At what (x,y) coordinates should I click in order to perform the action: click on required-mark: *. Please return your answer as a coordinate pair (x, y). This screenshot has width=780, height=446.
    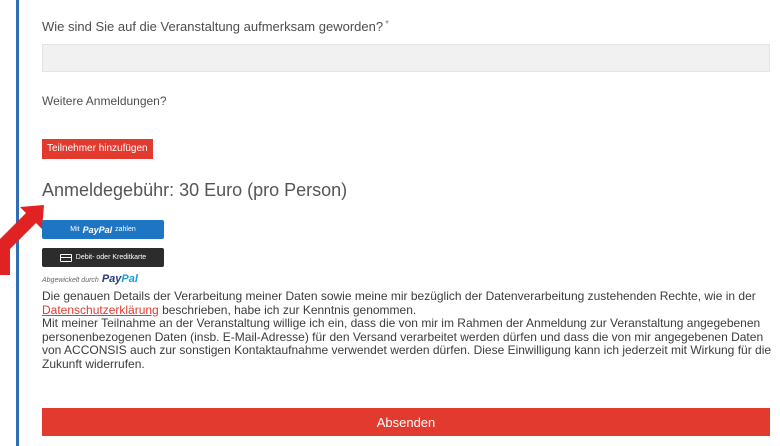
    Looking at the image, I should click on (387, 24).